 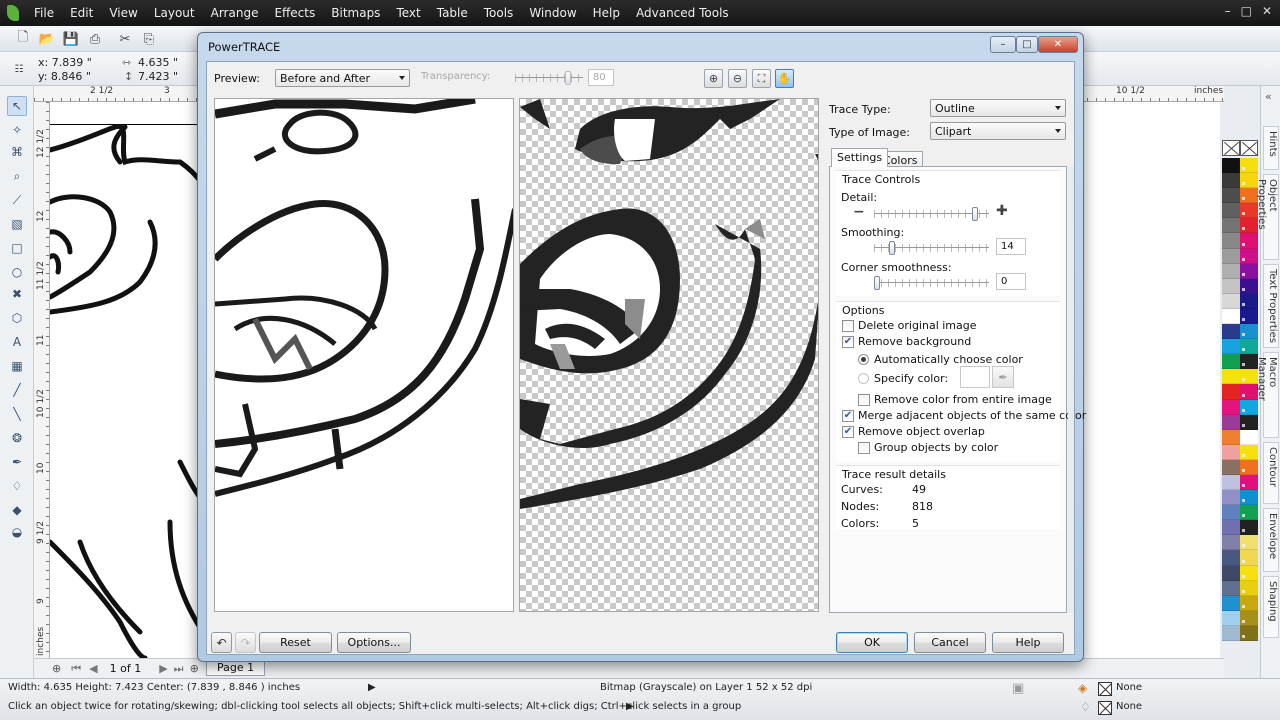 I want to click on add-page-icon: ⊕, so click(x=56, y=668).